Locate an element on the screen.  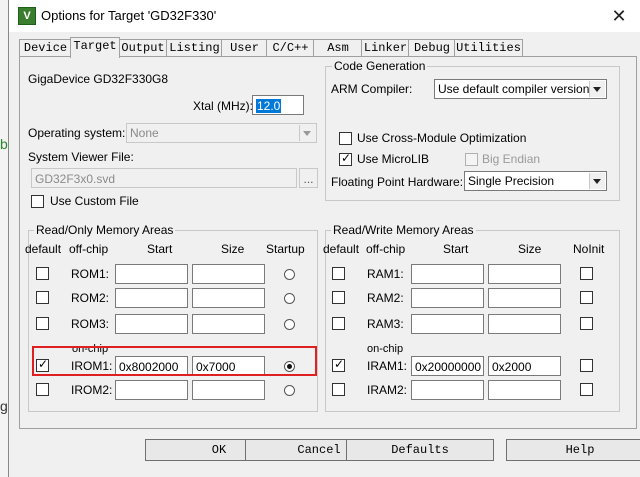
tab-device: Device is located at coordinates (45, 48).